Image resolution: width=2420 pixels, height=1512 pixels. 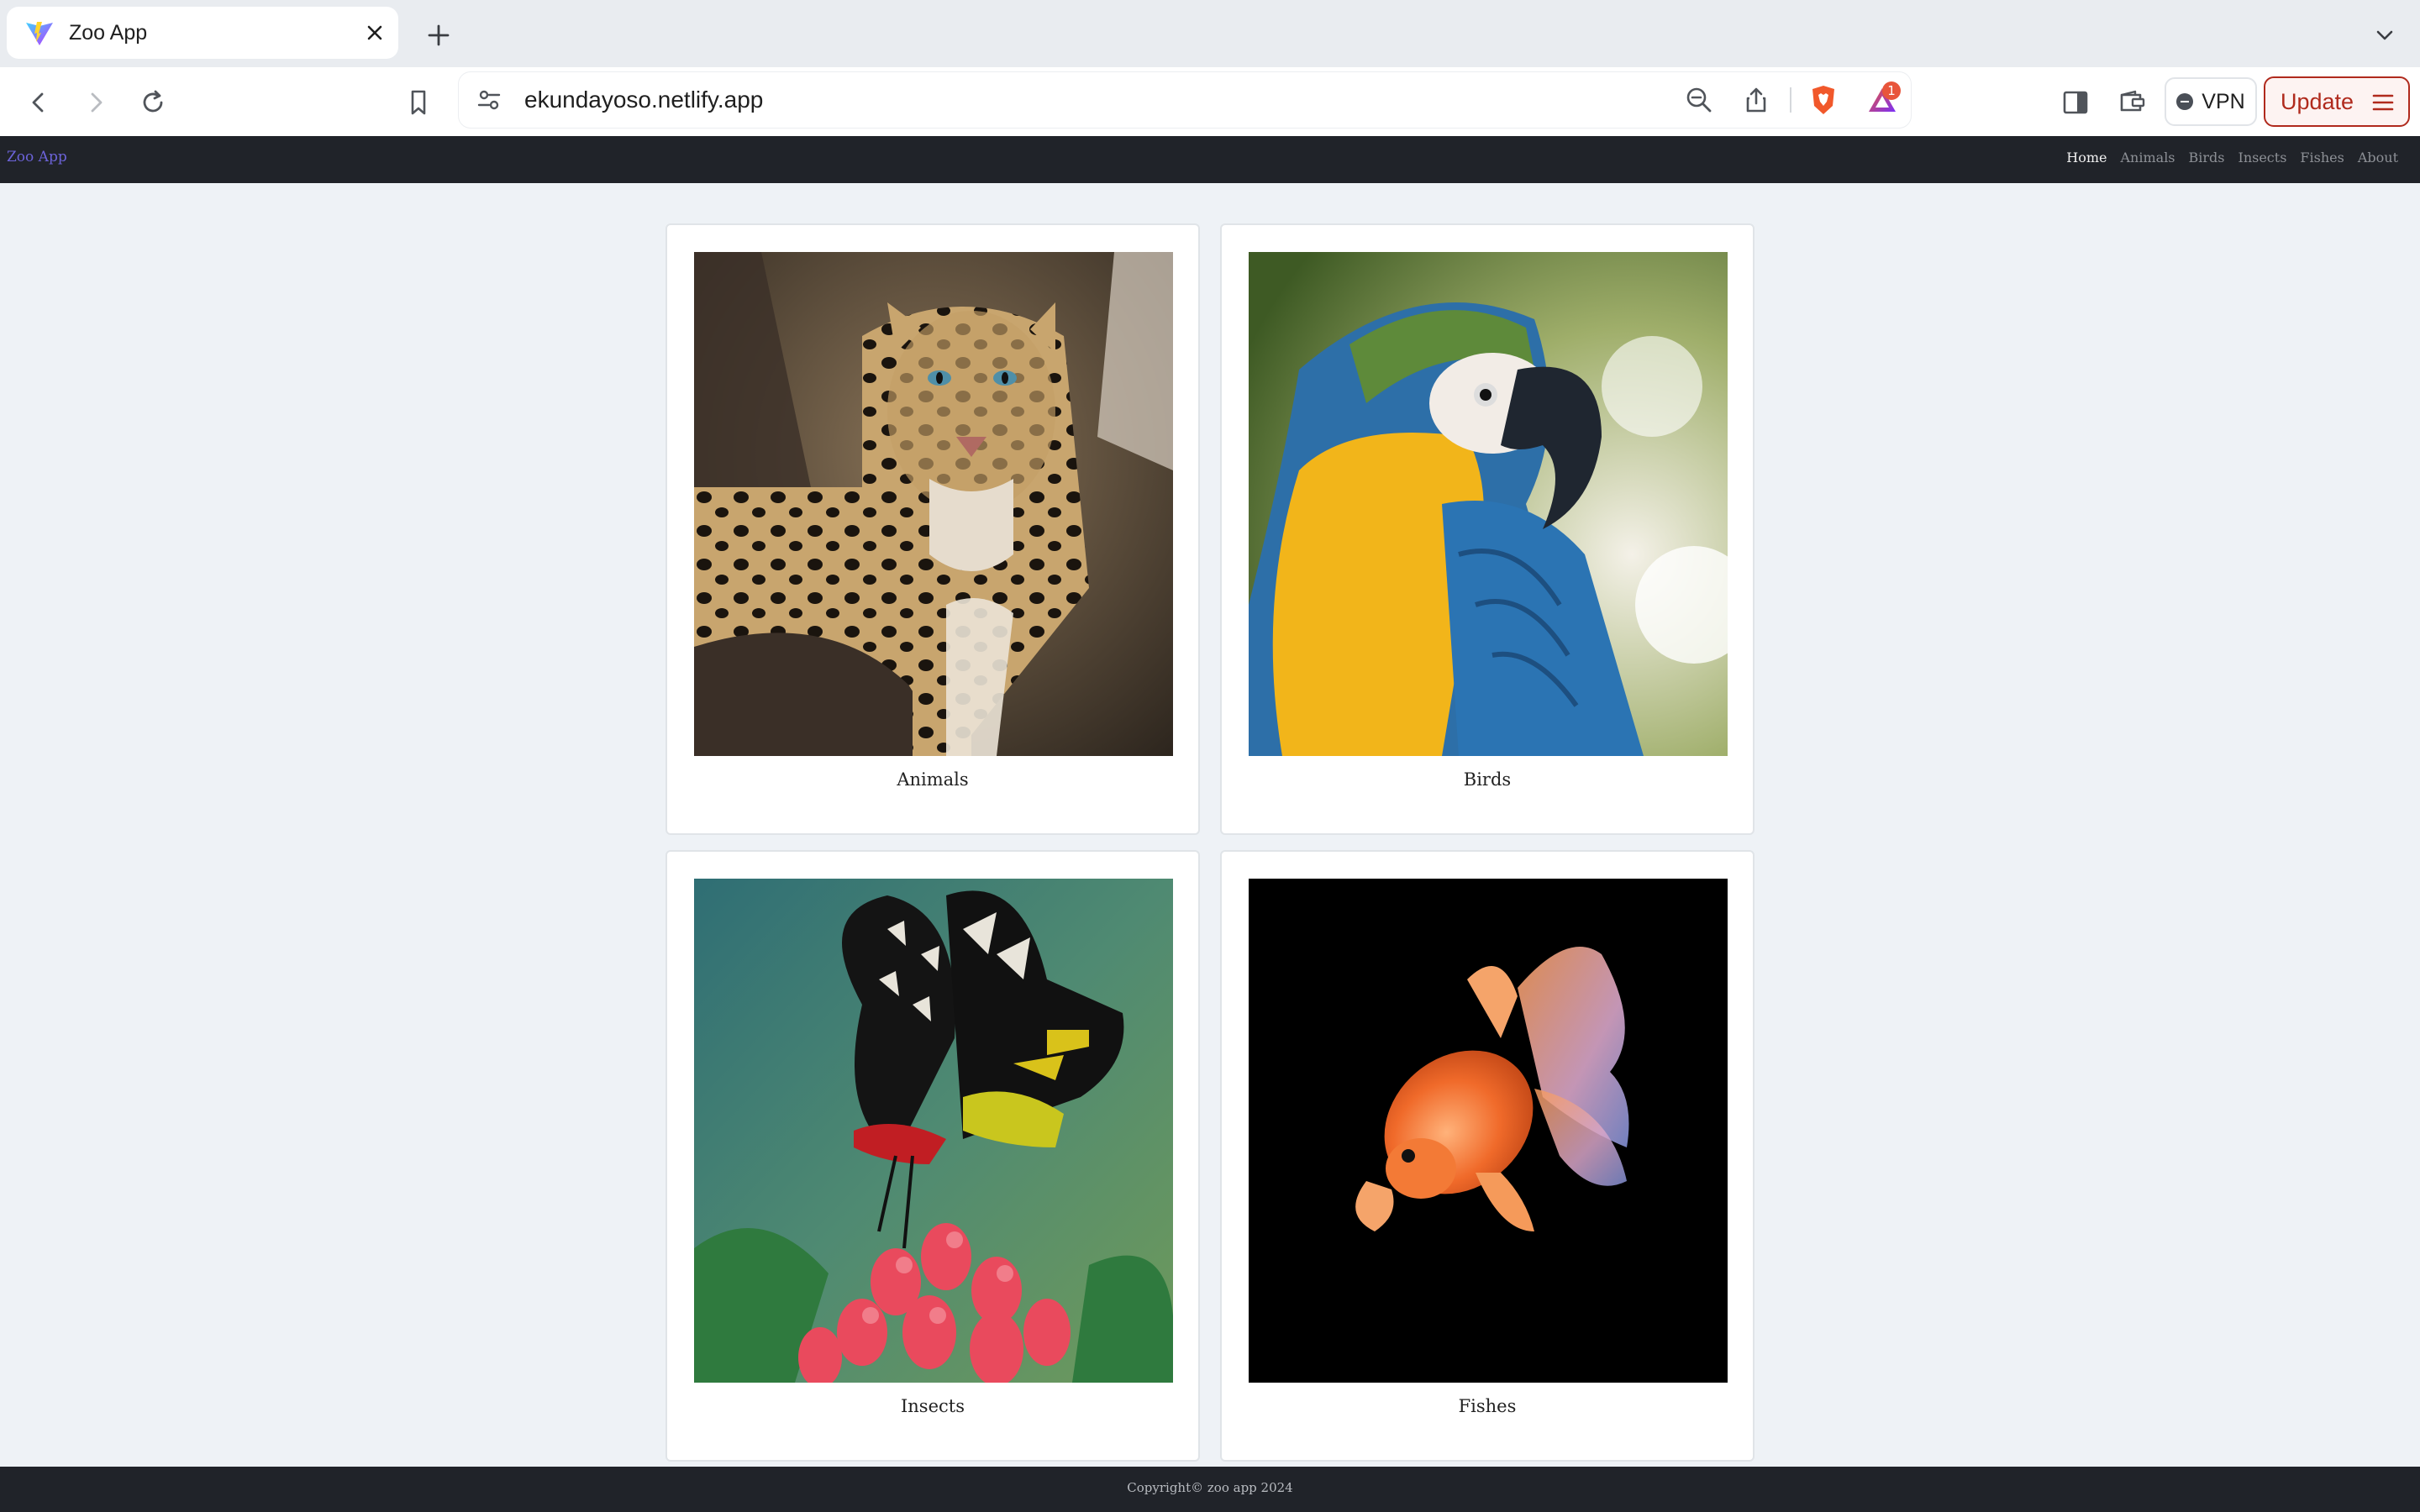 What do you see at coordinates (1756, 99) in the screenshot?
I see `share-icon` at bounding box center [1756, 99].